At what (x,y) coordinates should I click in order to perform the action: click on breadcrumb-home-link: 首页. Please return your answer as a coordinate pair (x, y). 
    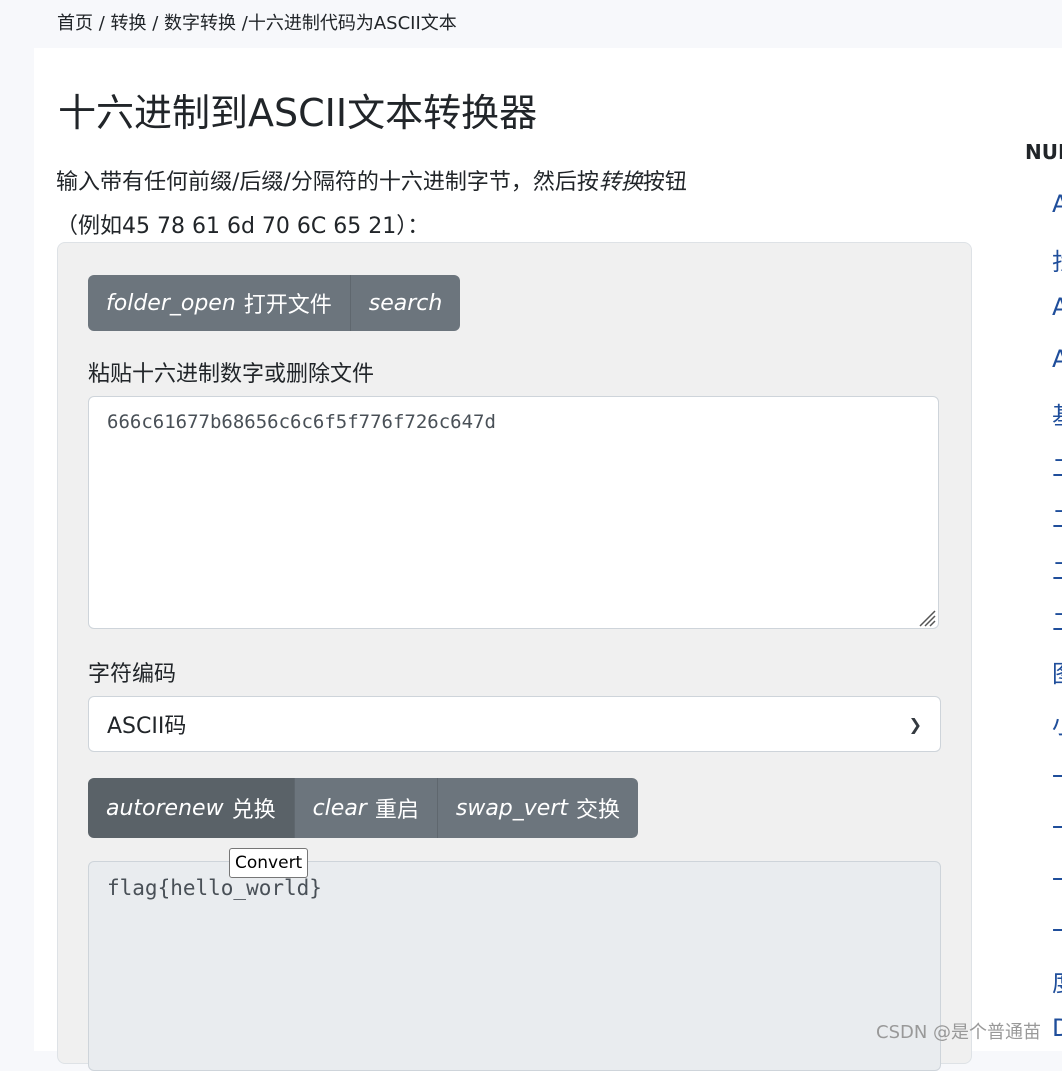
    Looking at the image, I should click on (75, 23).